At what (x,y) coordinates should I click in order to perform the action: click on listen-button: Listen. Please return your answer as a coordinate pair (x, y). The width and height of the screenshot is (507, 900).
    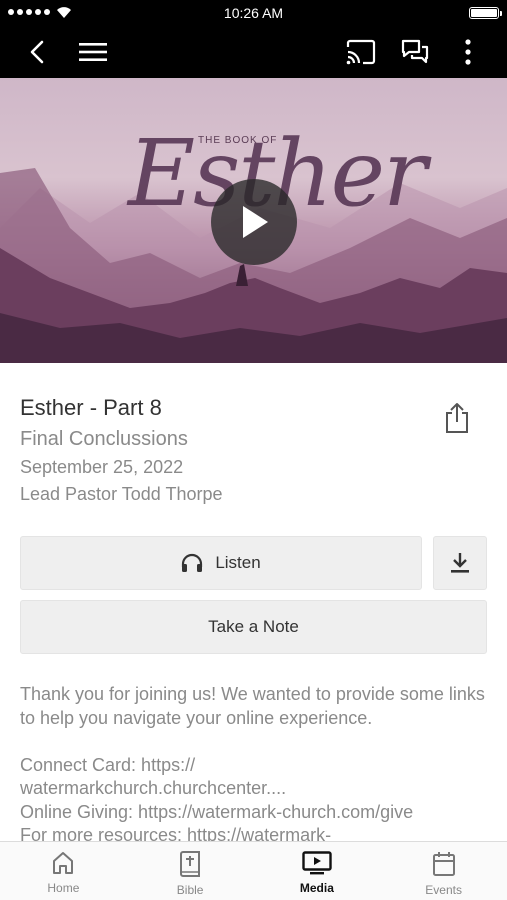
    Looking at the image, I should click on (221, 563).